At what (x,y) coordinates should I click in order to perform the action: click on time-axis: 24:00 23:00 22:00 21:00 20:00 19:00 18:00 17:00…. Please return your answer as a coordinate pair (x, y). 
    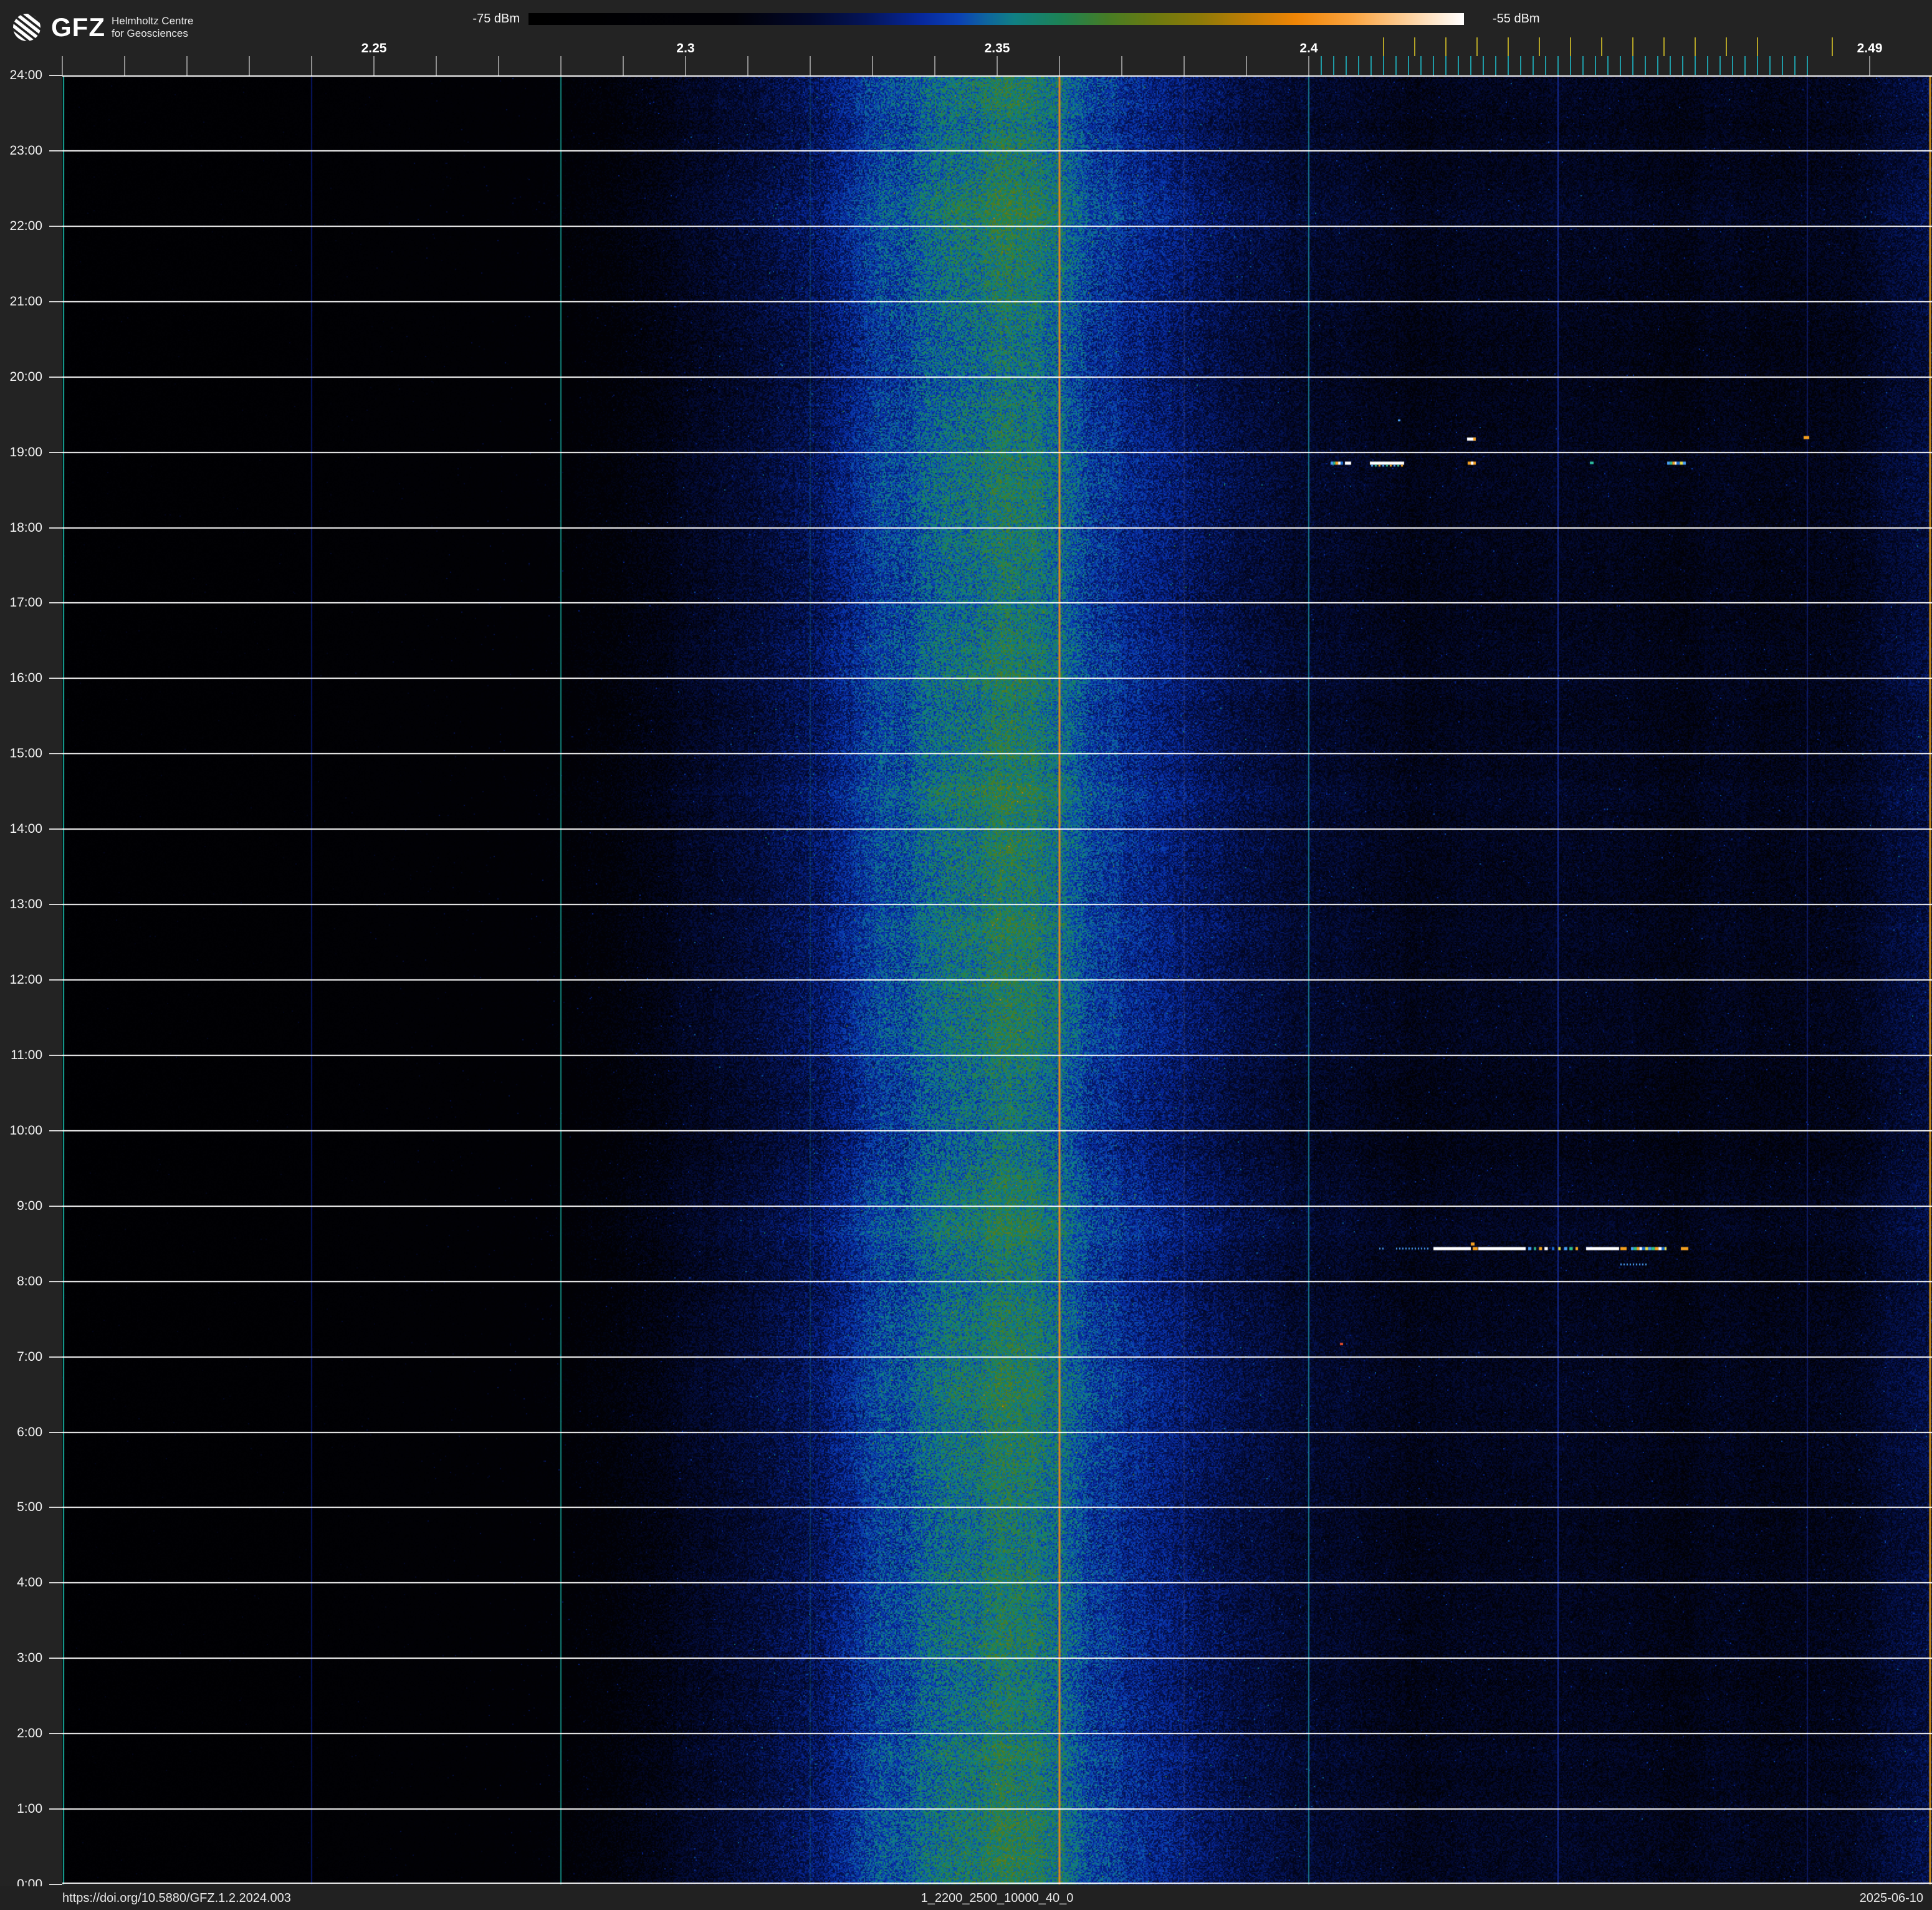
    Looking at the image, I should click on (31, 955).